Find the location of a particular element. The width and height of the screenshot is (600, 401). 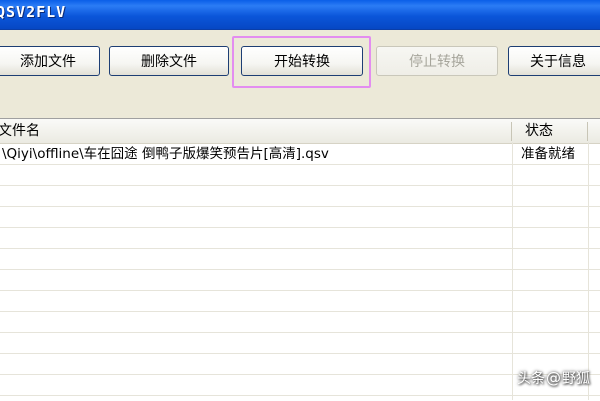

window-title: QSV2FLV is located at coordinates (33, 12).